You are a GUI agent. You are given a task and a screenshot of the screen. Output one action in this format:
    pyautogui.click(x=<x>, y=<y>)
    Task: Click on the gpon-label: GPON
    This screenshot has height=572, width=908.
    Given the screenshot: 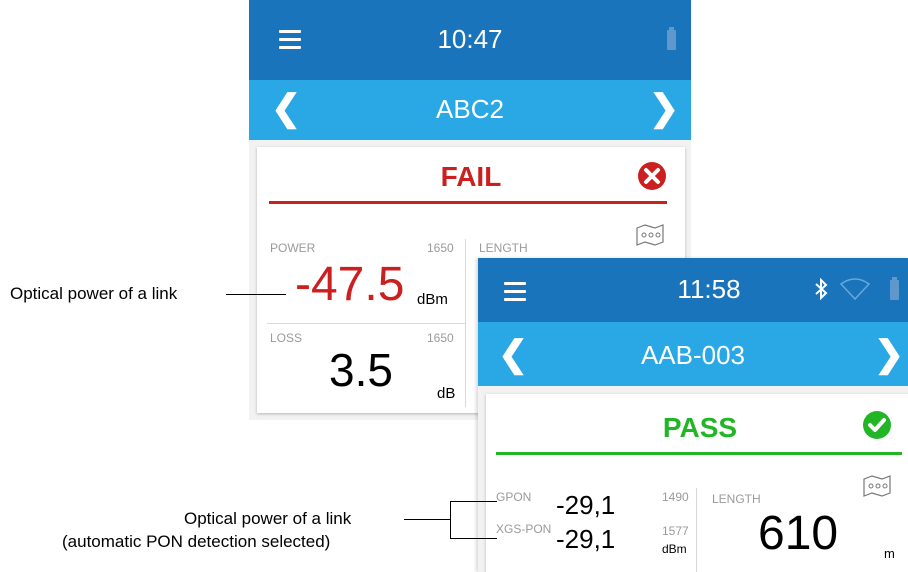 What is the action you would take?
    pyautogui.click(x=514, y=497)
    